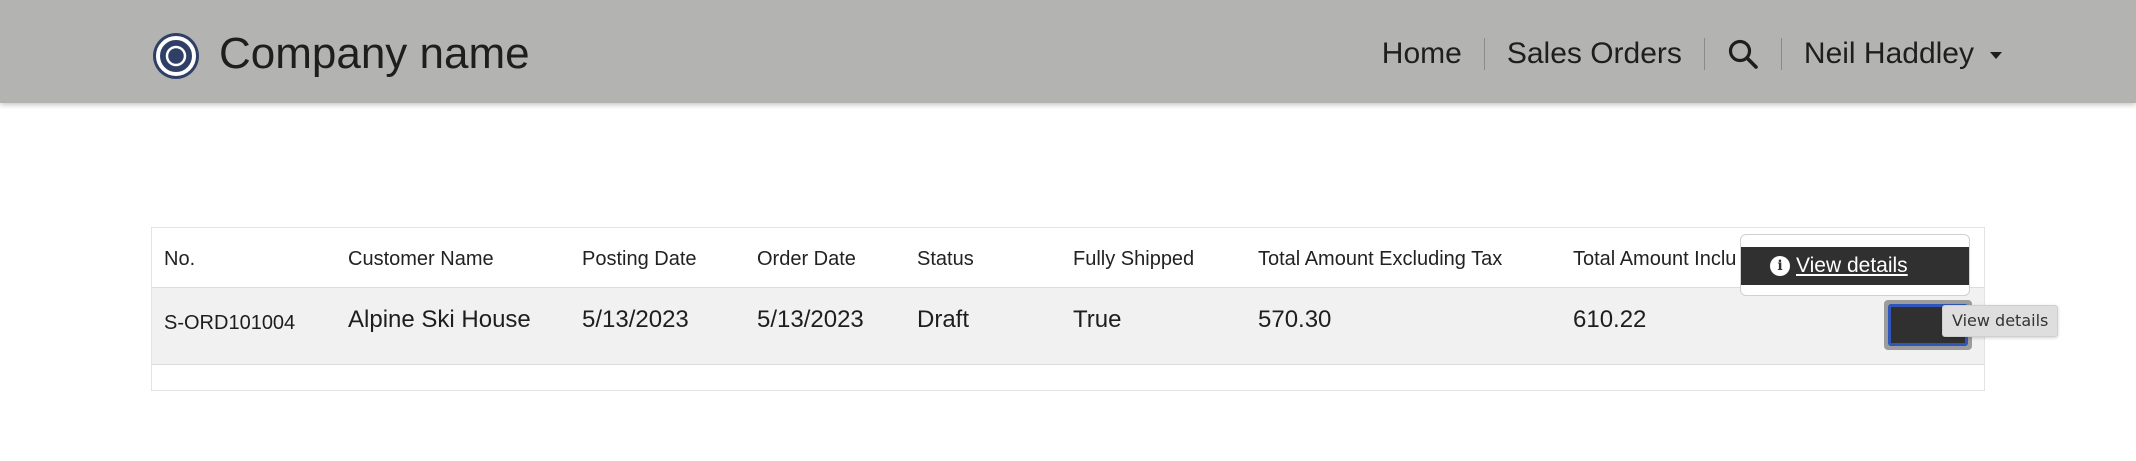  Describe the element at coordinates (1996, 55) in the screenshot. I see `chevron-down-icon` at that location.